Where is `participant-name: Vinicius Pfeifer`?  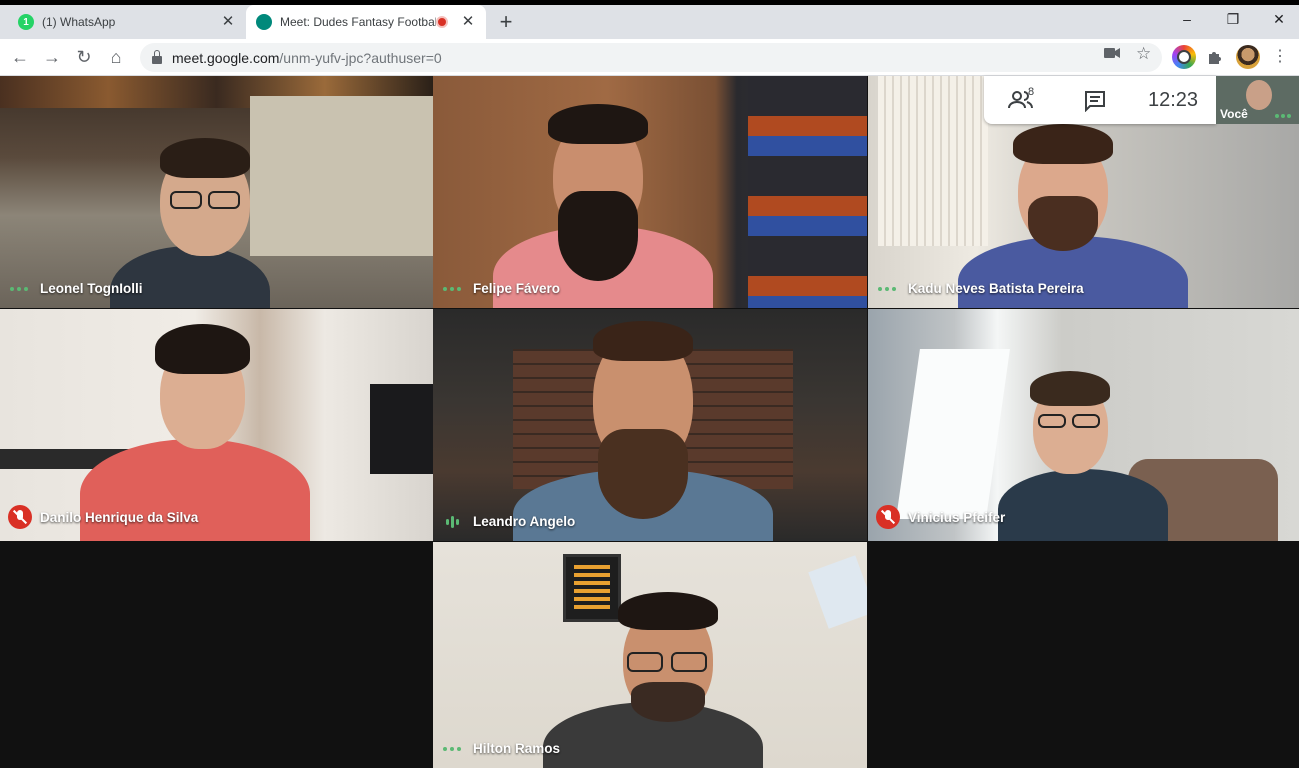
participant-name: Vinicius Pfeifer is located at coordinates (957, 517).